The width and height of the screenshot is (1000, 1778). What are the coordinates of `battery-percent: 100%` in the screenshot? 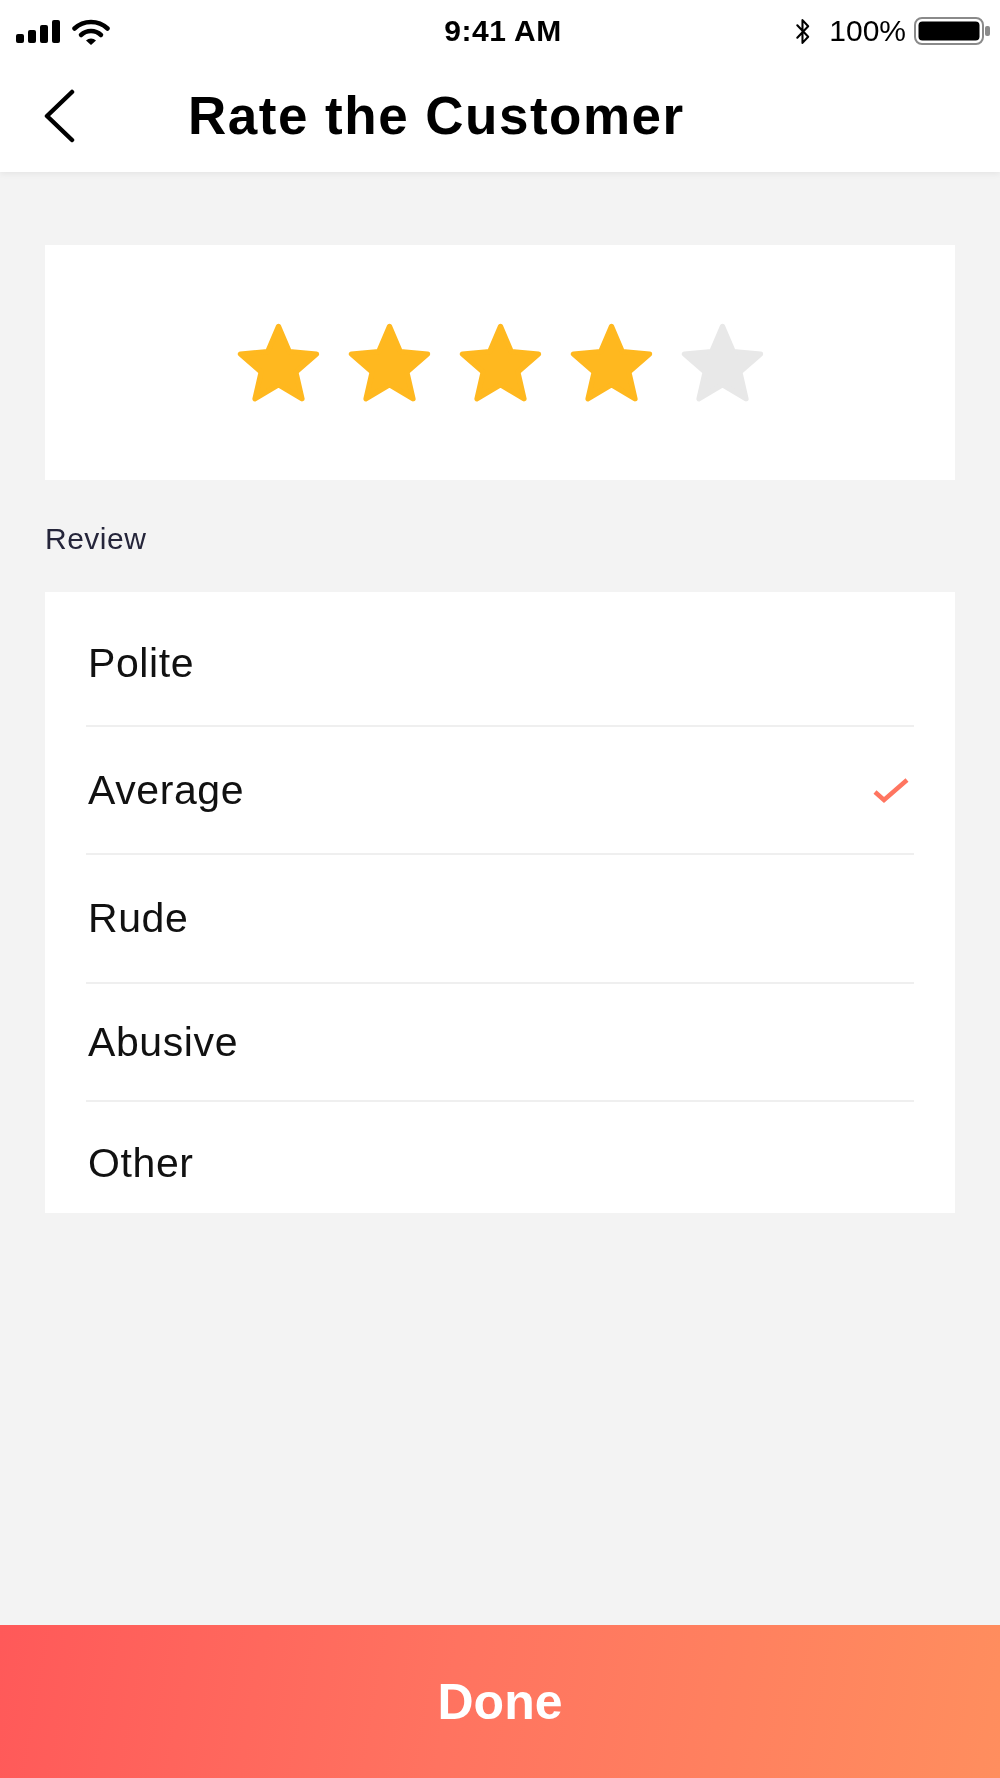 It's located at (867, 31).